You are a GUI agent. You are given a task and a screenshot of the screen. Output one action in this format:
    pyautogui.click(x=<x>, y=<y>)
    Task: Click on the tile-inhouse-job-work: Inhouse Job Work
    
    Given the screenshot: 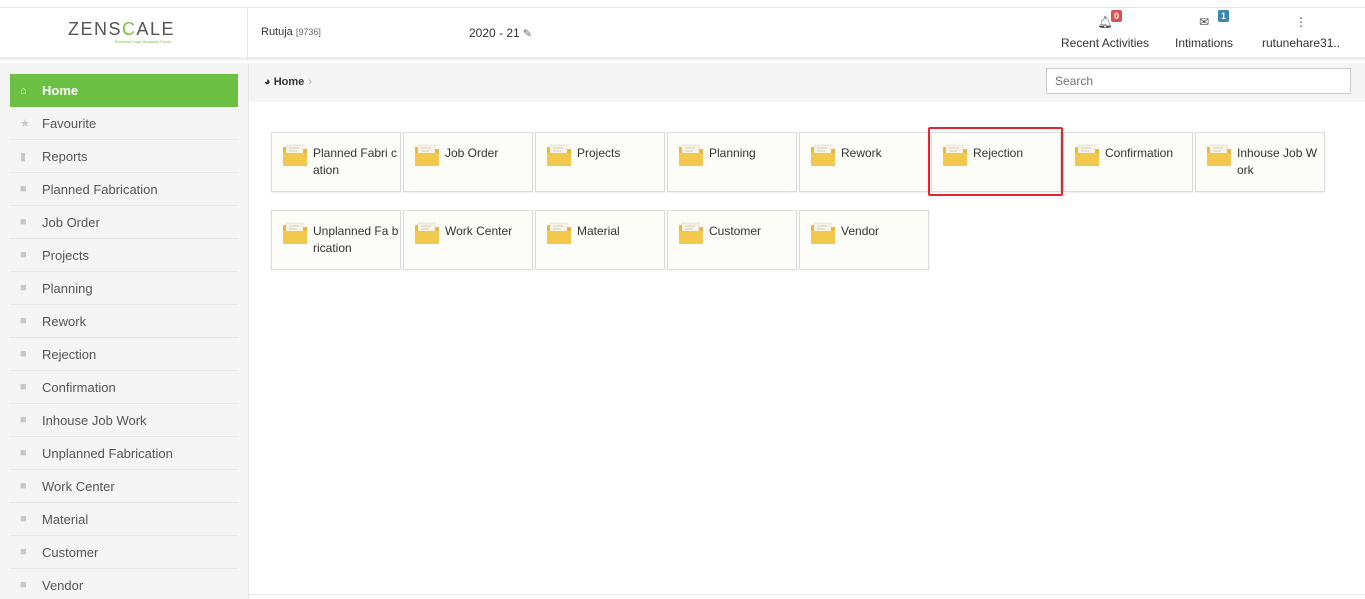 What is the action you would take?
    pyautogui.click(x=1260, y=162)
    